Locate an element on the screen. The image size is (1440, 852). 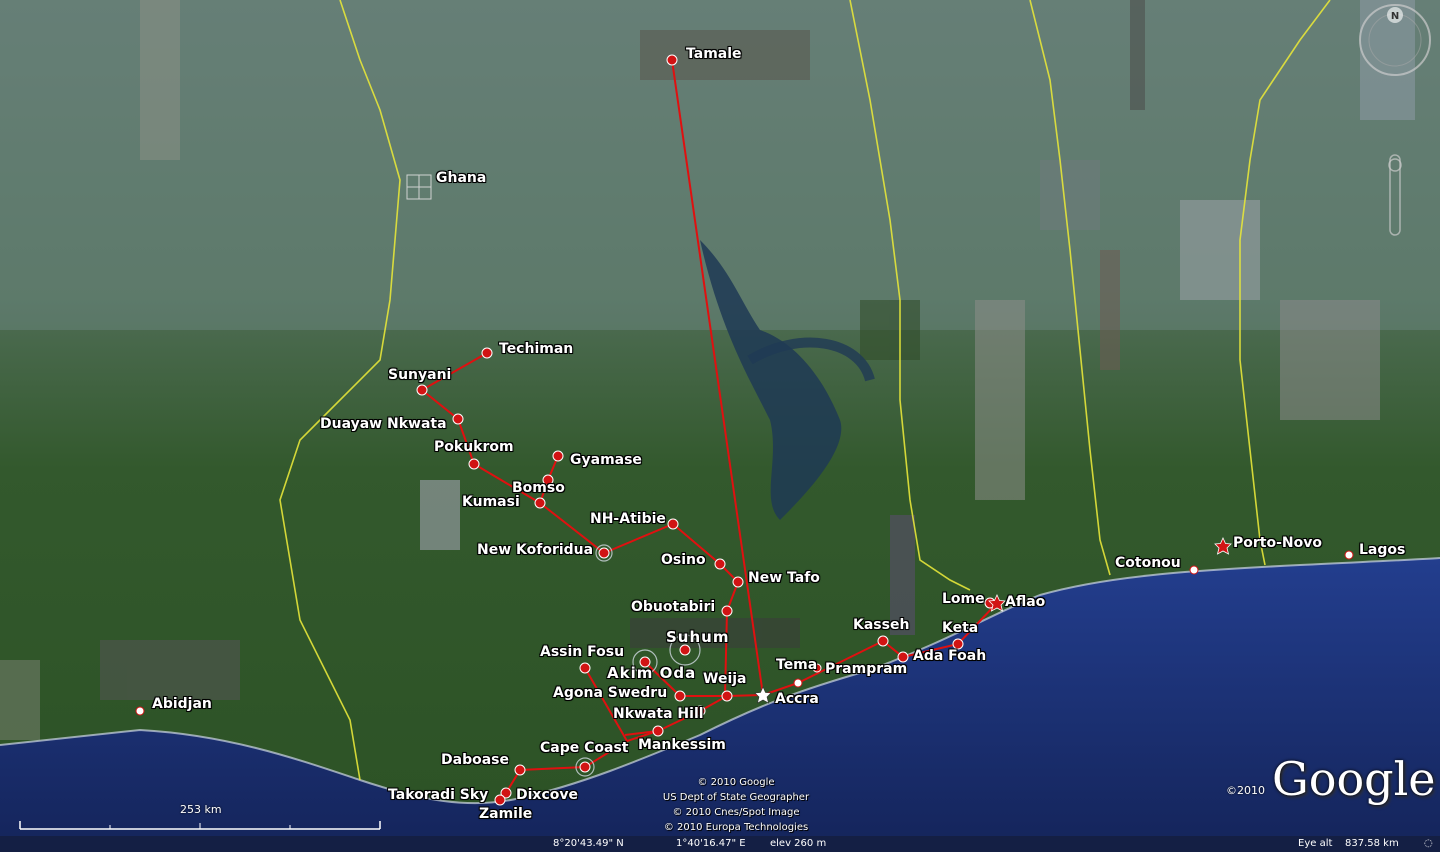
marker-duayaw-nkwata is located at coordinates (458, 419).